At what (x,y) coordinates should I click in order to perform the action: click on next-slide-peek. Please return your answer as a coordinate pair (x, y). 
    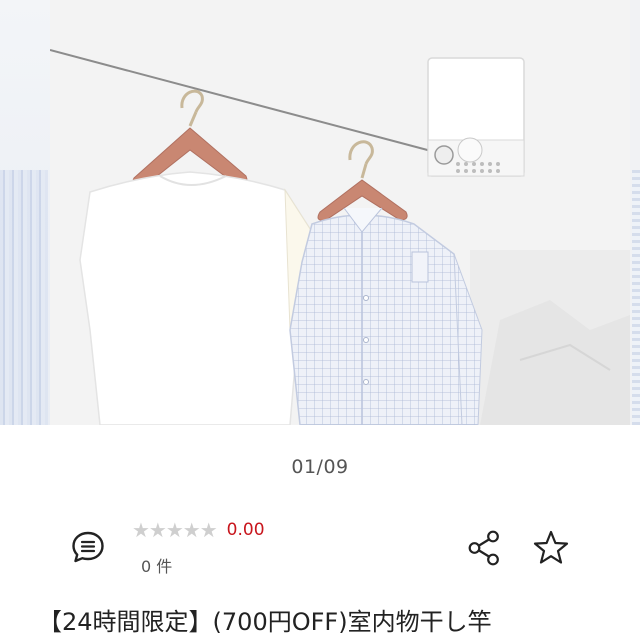
    Looking at the image, I should click on (635, 212).